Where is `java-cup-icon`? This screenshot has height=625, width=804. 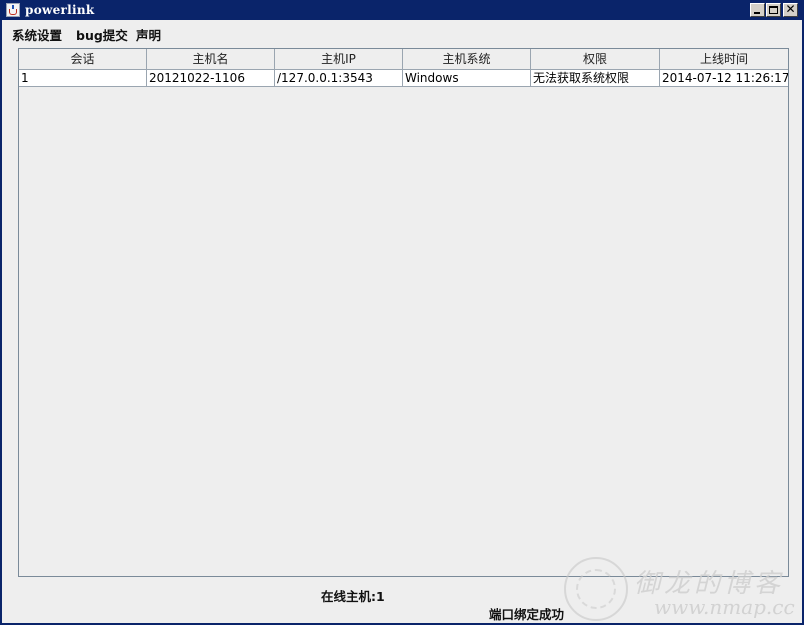
java-cup-icon is located at coordinates (13, 10).